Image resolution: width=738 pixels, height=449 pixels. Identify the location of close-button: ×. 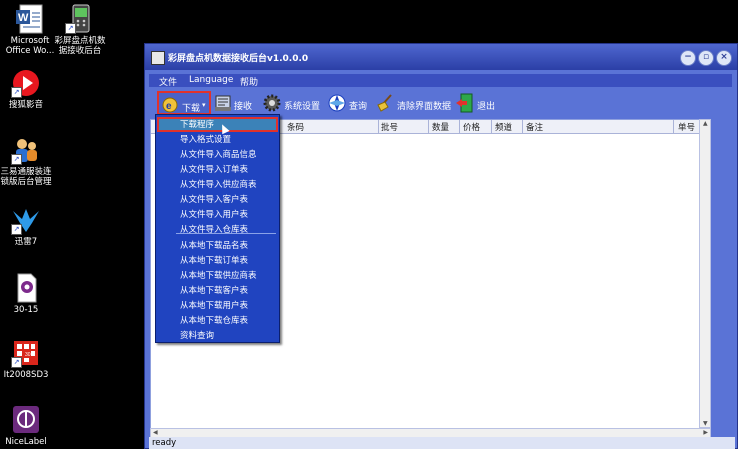
(724, 58).